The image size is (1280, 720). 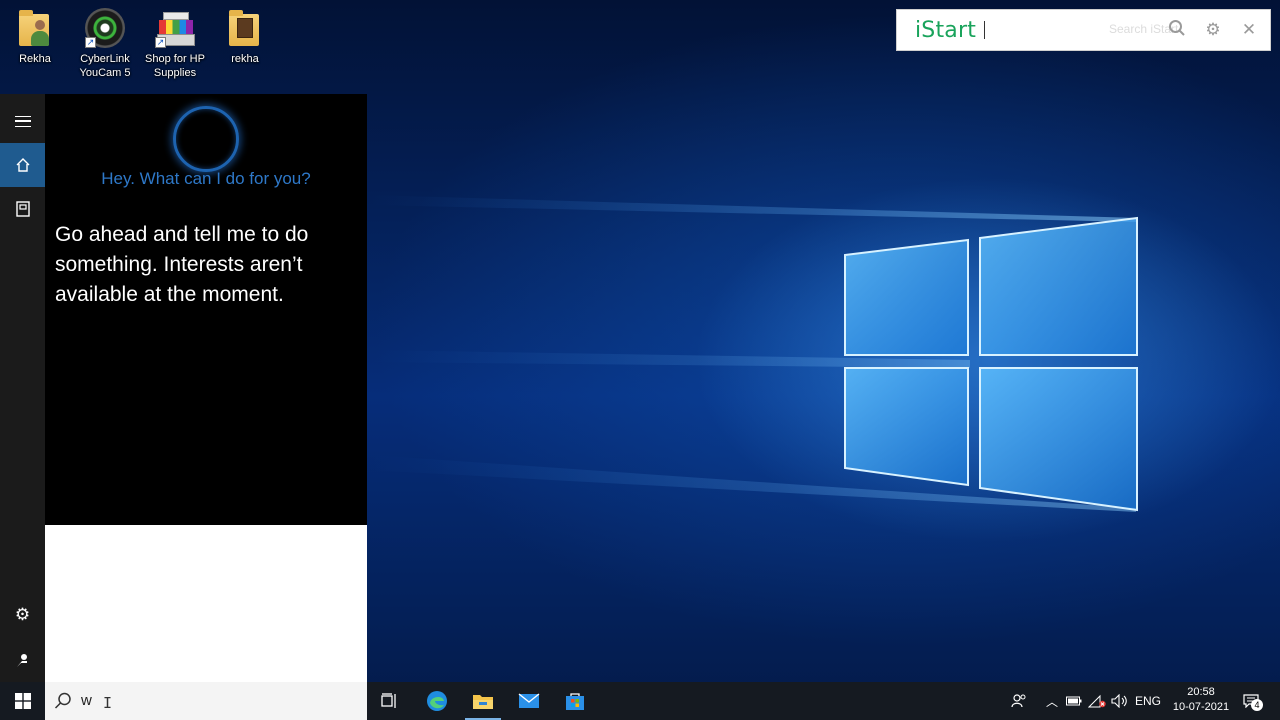 I want to click on text-cursor-icon: I, so click(x=108, y=703).